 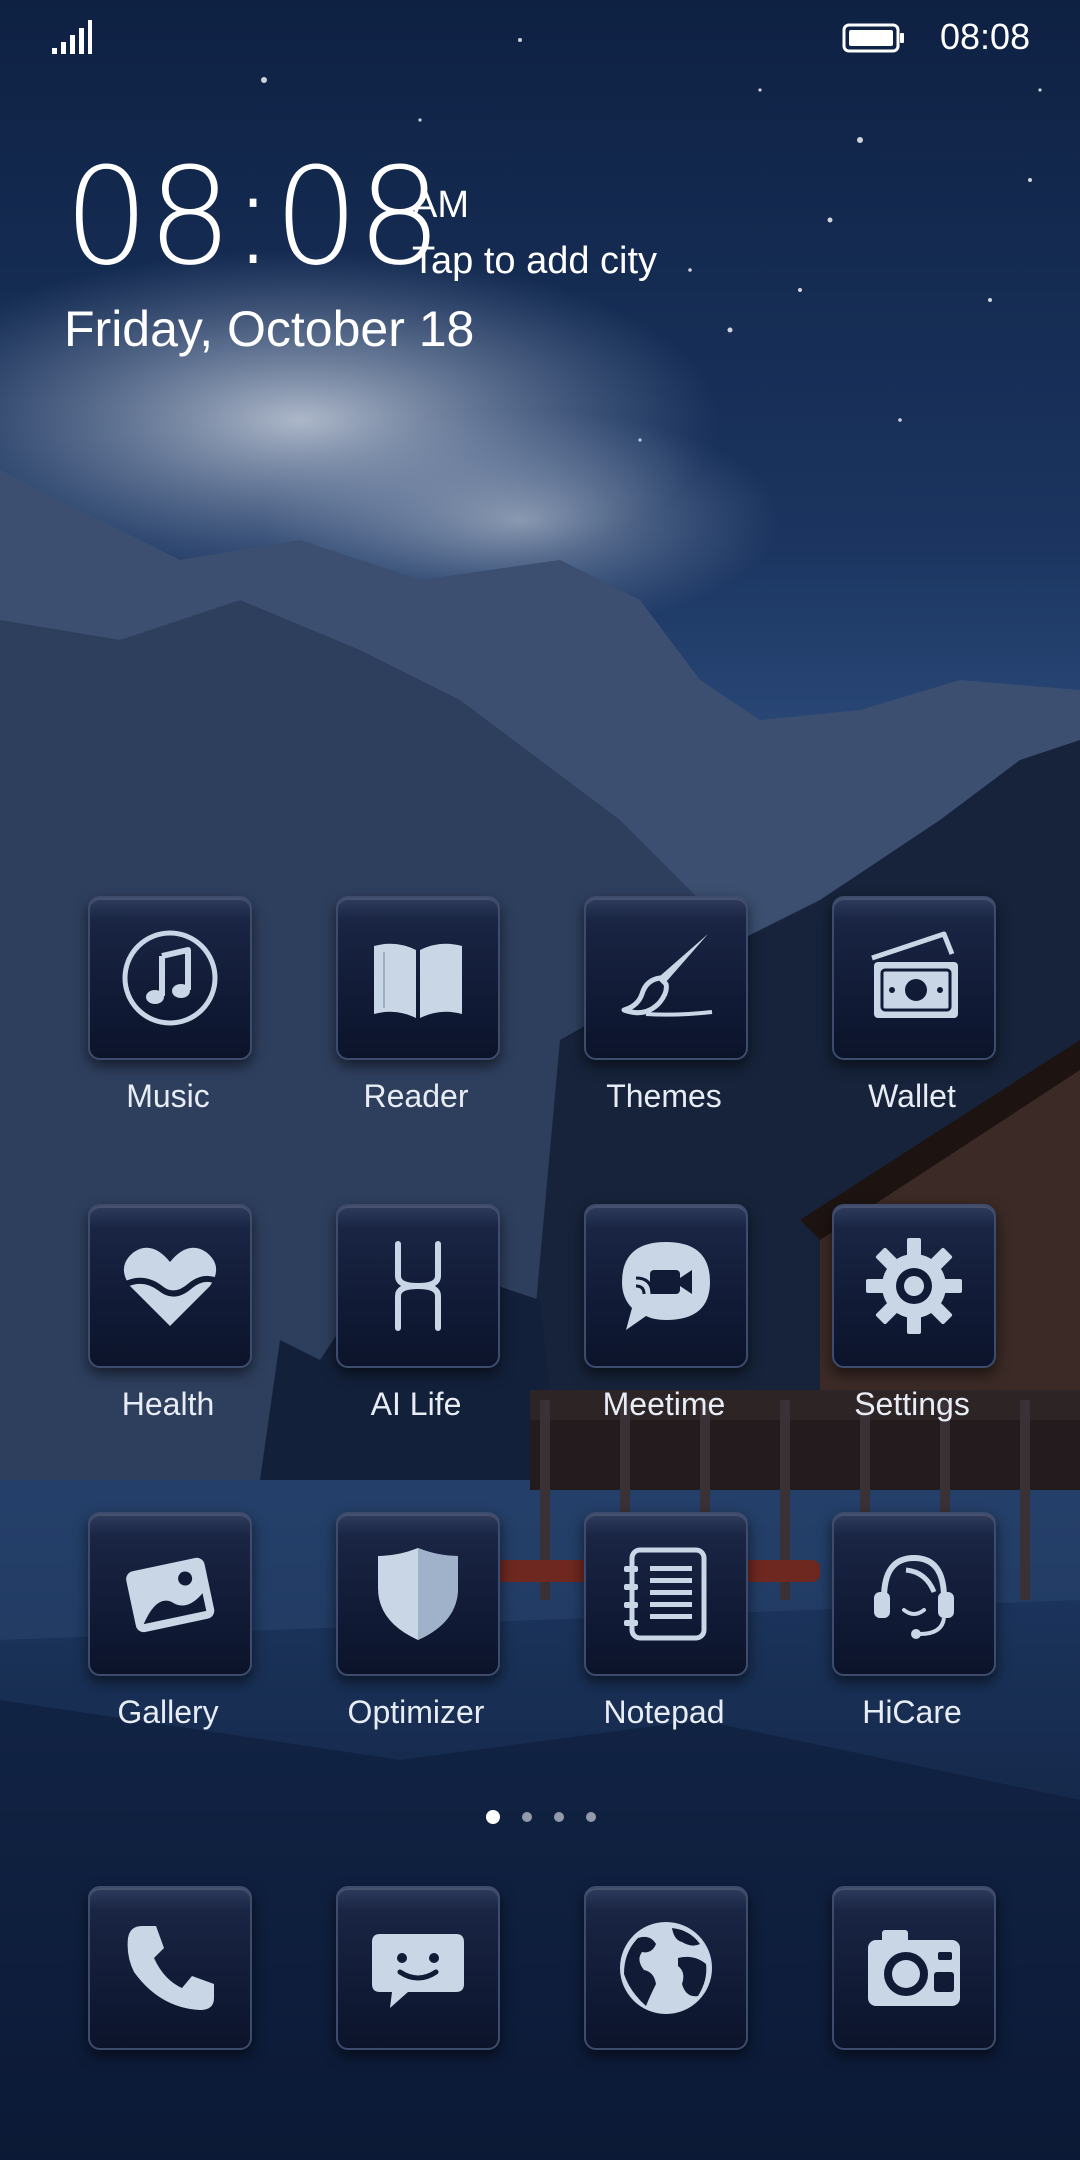 I want to click on app-label: Meetime, so click(x=664, y=1404).